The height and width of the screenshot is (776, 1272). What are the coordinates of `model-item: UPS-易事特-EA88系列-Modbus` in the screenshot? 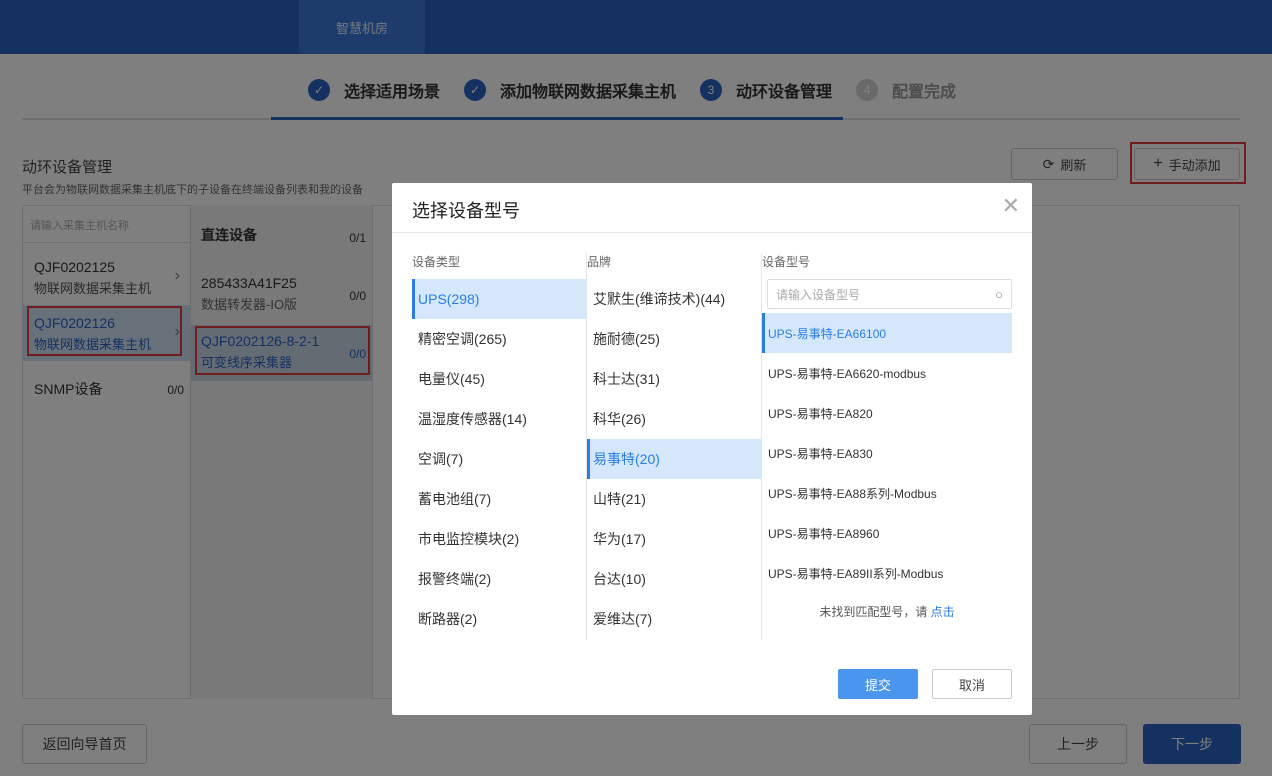 It's located at (887, 493).